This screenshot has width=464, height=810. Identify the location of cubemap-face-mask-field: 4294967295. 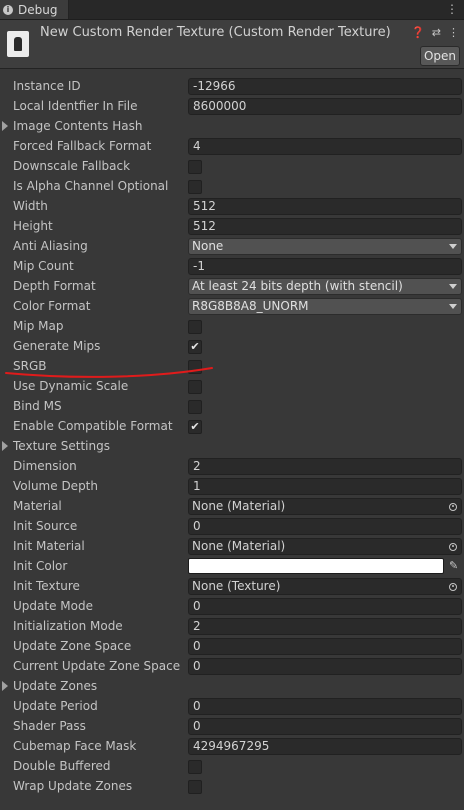
(325, 746).